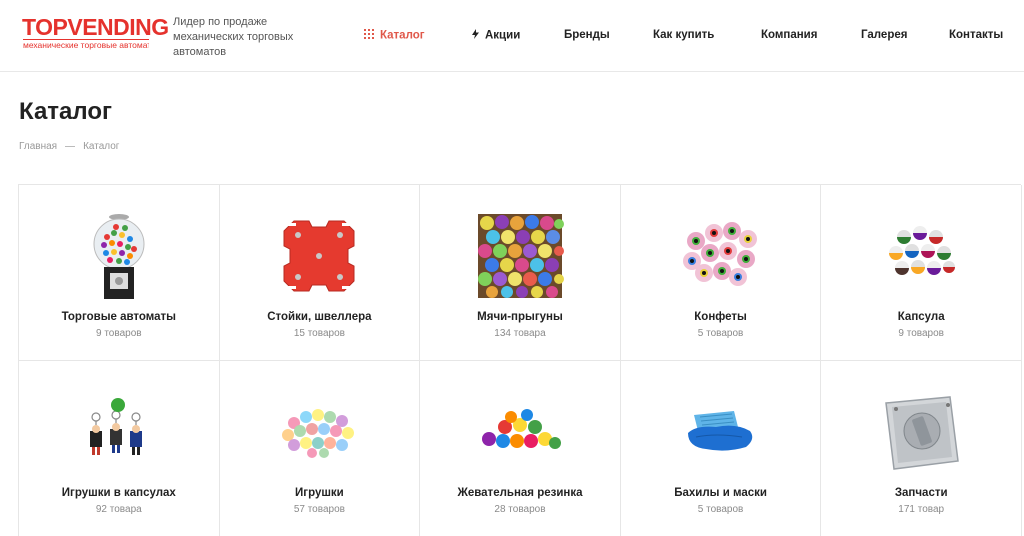 The image size is (1024, 536). What do you see at coordinates (520, 317) in the screenshot?
I see `category-name: Мячи-прыгуны` at bounding box center [520, 317].